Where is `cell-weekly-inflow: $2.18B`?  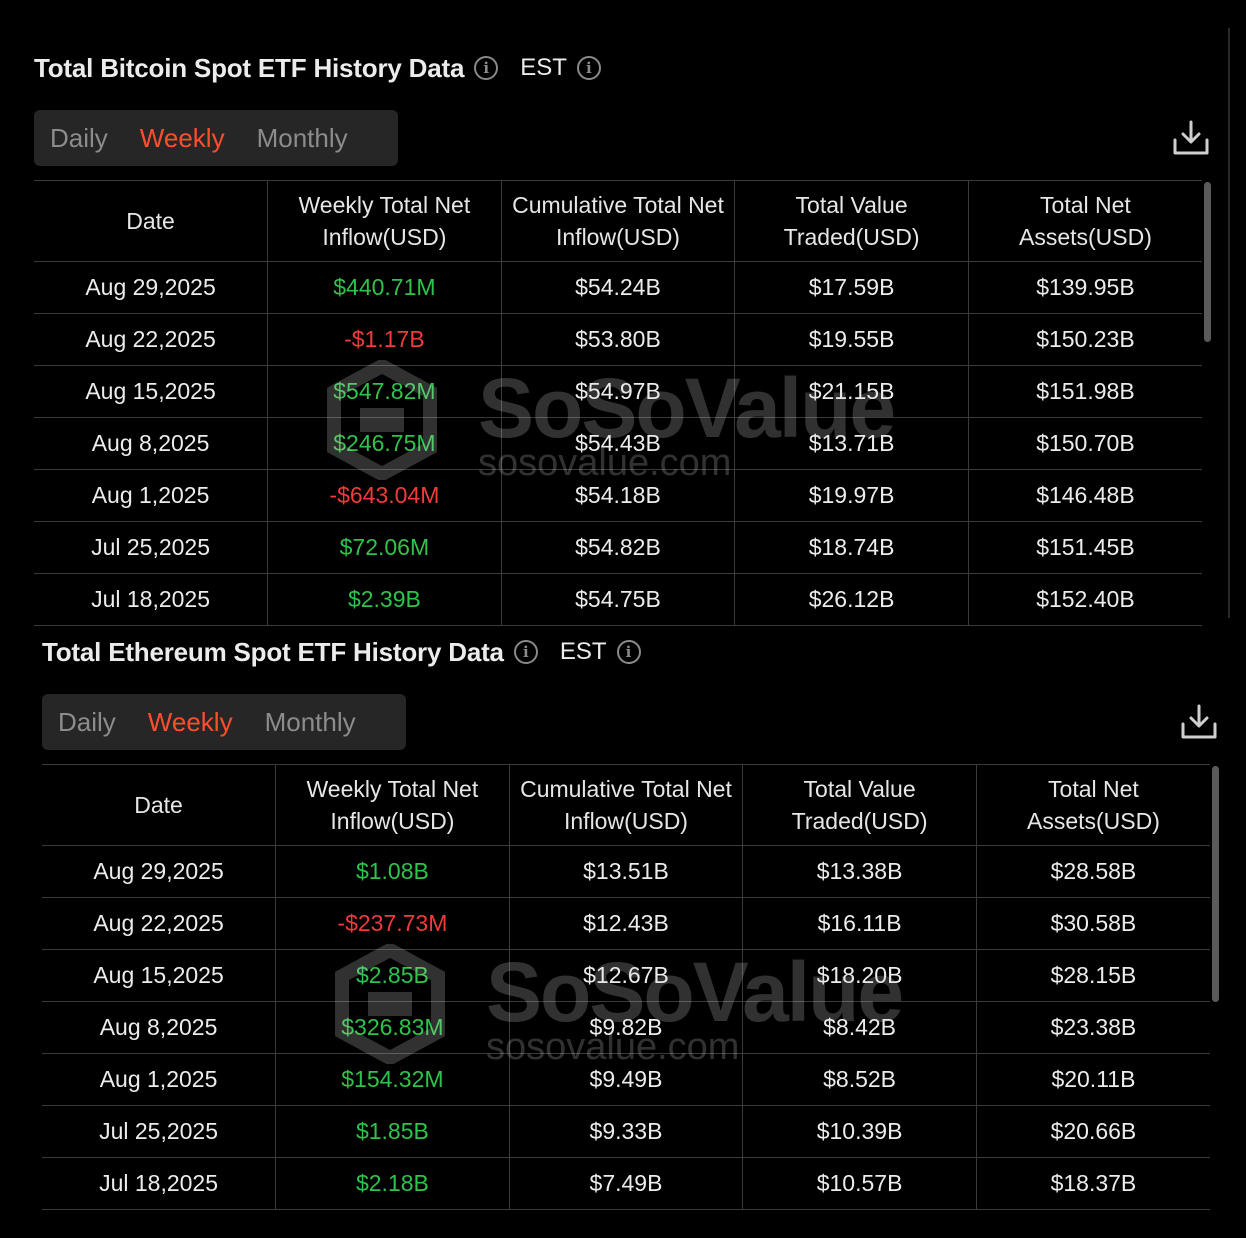 cell-weekly-inflow: $2.18B is located at coordinates (392, 1183).